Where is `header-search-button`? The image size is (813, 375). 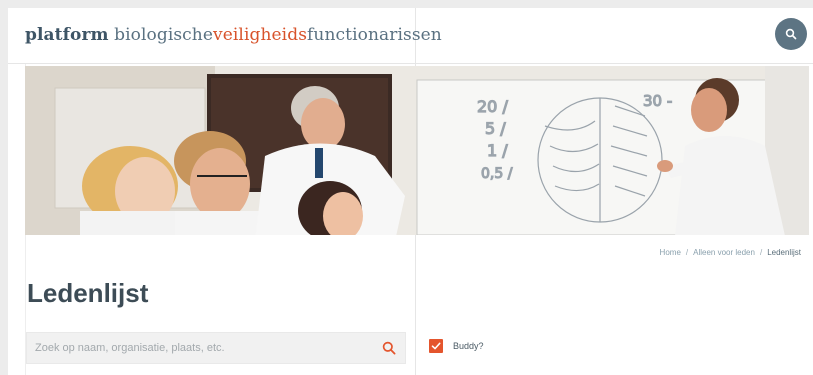 header-search-button is located at coordinates (791, 34).